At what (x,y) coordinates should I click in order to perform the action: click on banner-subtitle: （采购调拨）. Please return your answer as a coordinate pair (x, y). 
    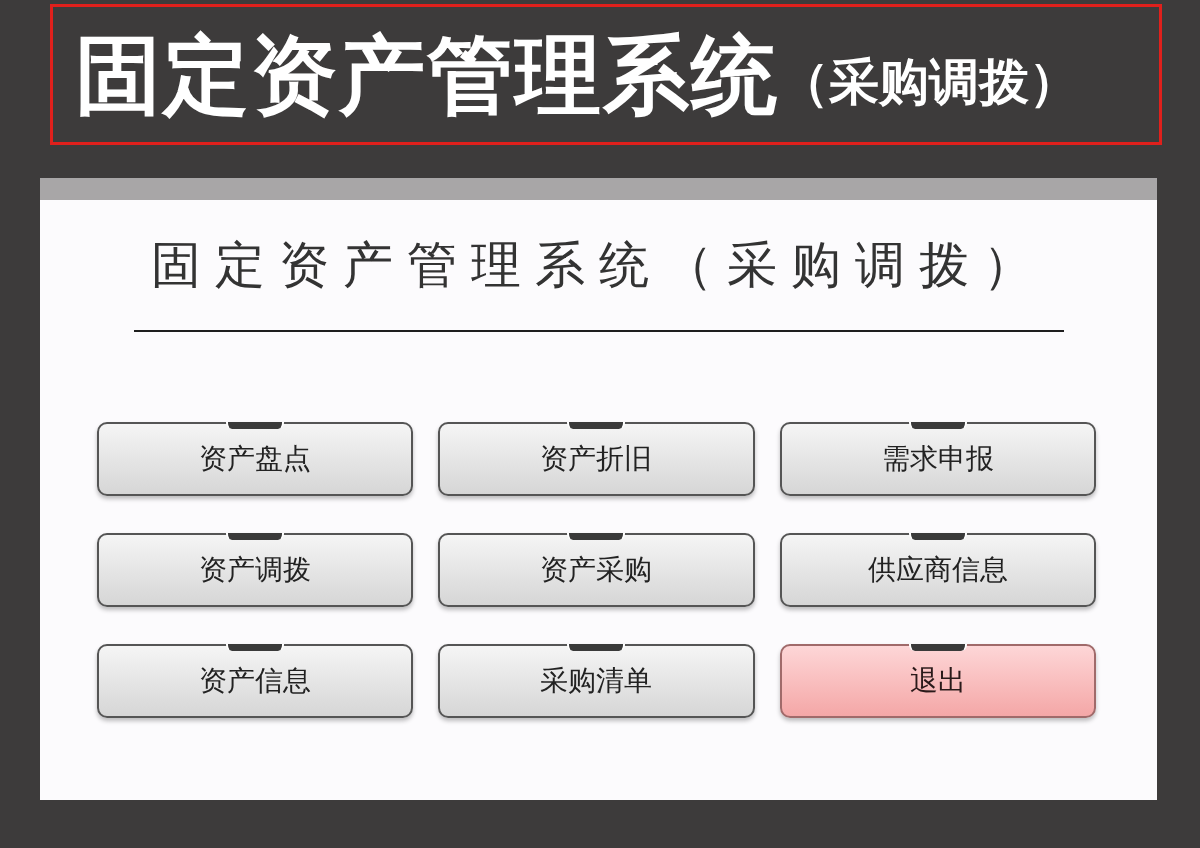
    Looking at the image, I should click on (929, 82).